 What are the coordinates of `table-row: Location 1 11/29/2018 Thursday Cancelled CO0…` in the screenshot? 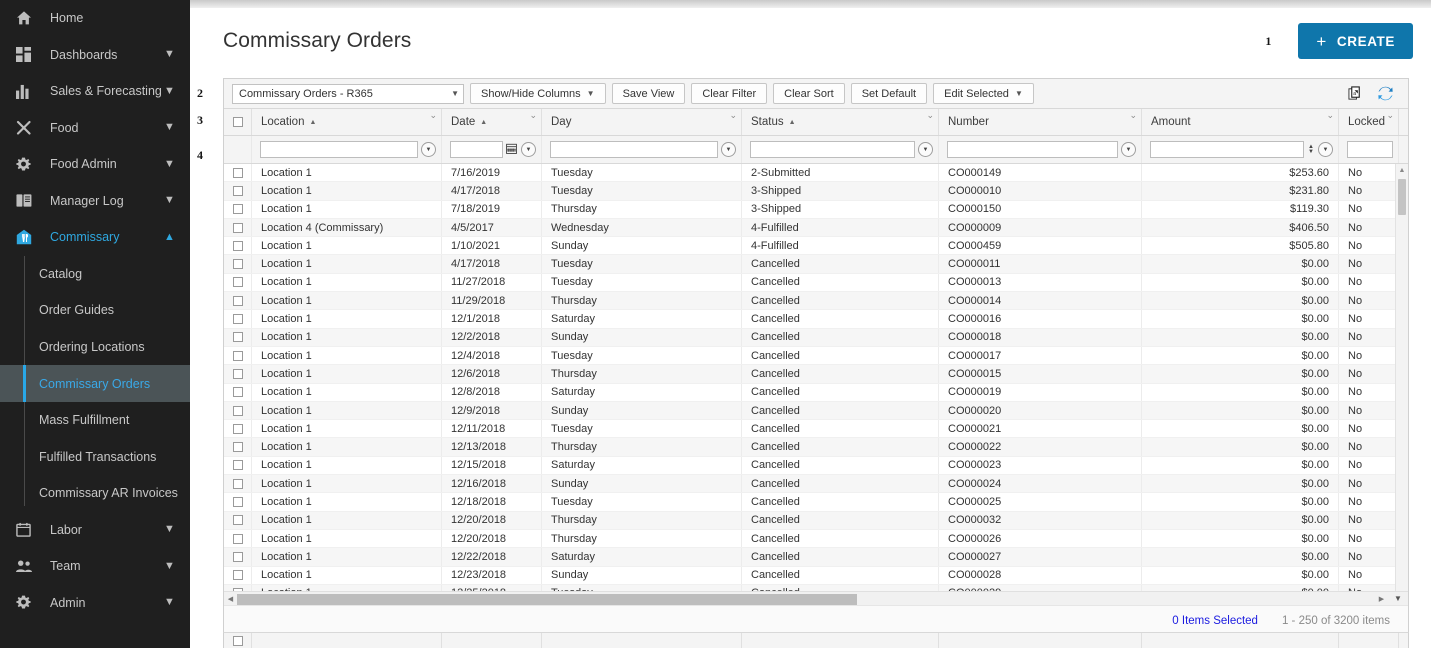 It's located at (811, 301).